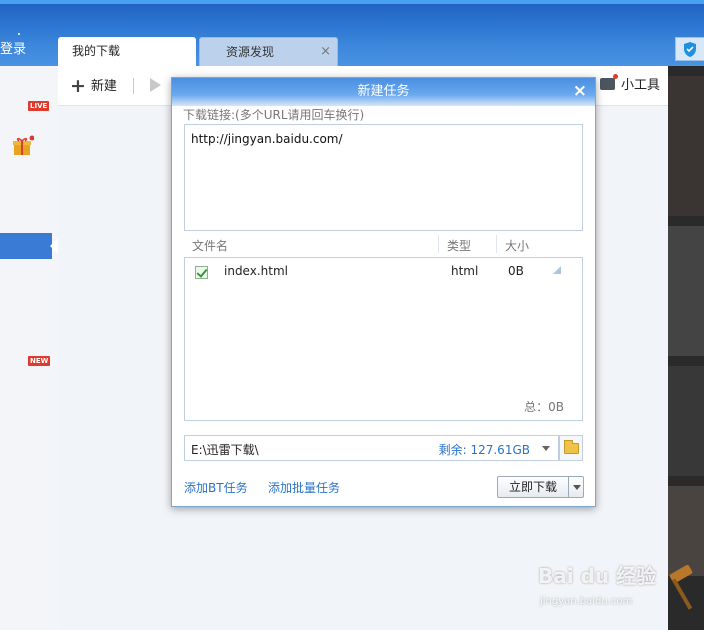 This screenshot has height=630, width=704. I want to click on file-list: index.html html 0B 总：0B, so click(383, 339).